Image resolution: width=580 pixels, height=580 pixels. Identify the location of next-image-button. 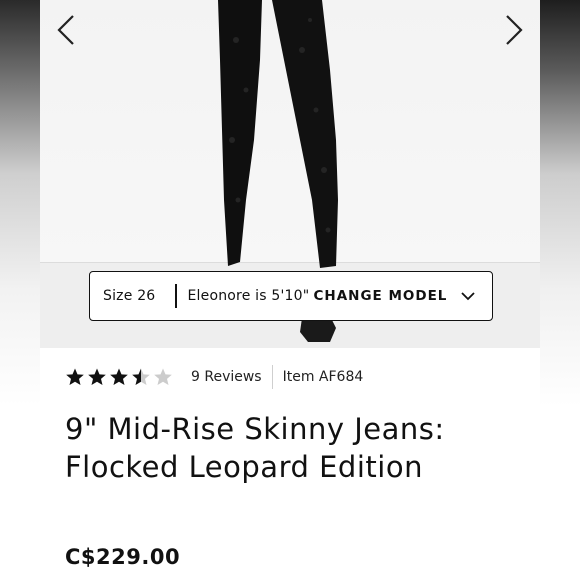
(514, 30).